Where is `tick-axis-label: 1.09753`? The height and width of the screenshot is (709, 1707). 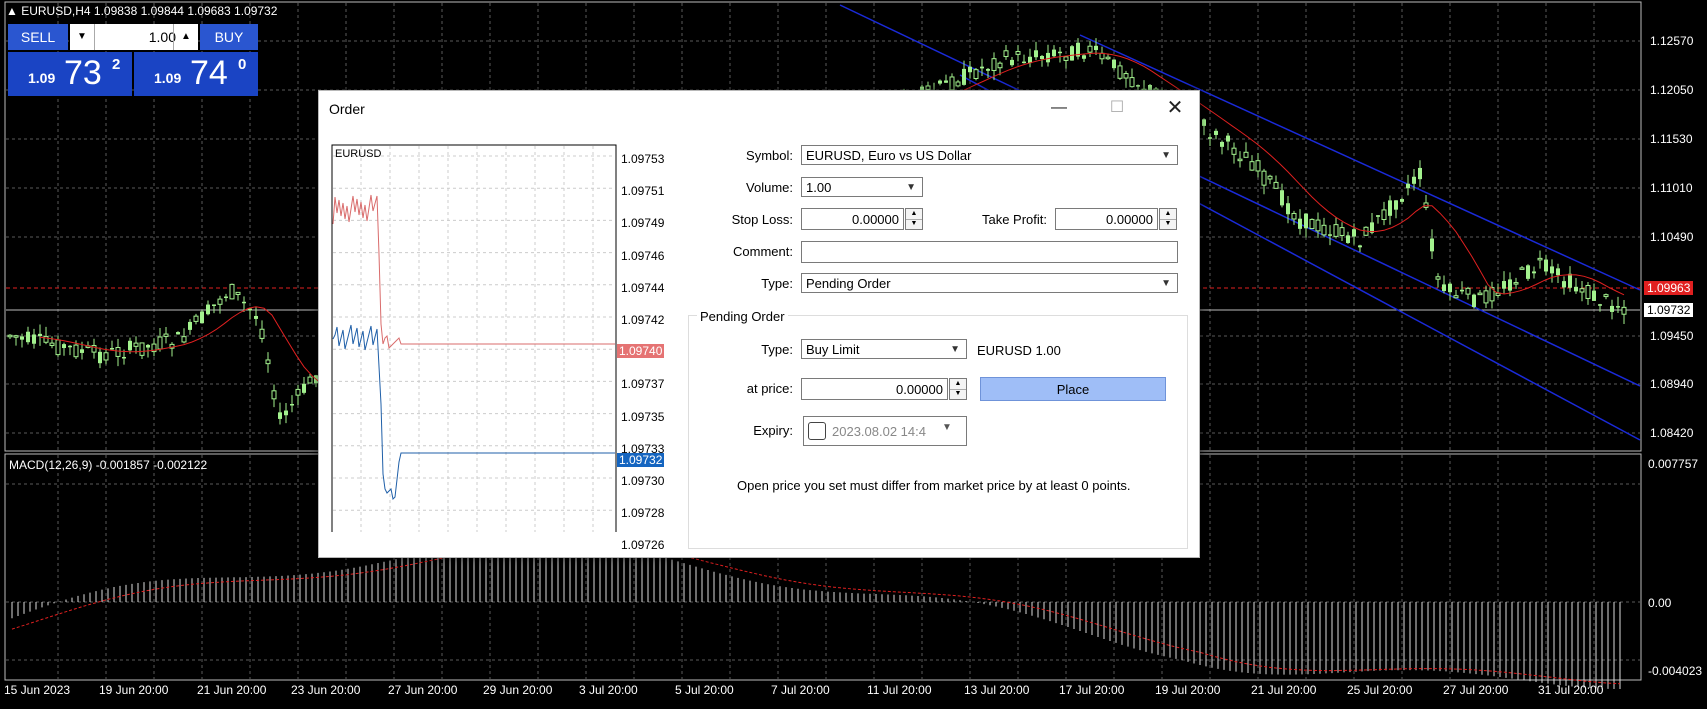 tick-axis-label: 1.09753 is located at coordinates (643, 159).